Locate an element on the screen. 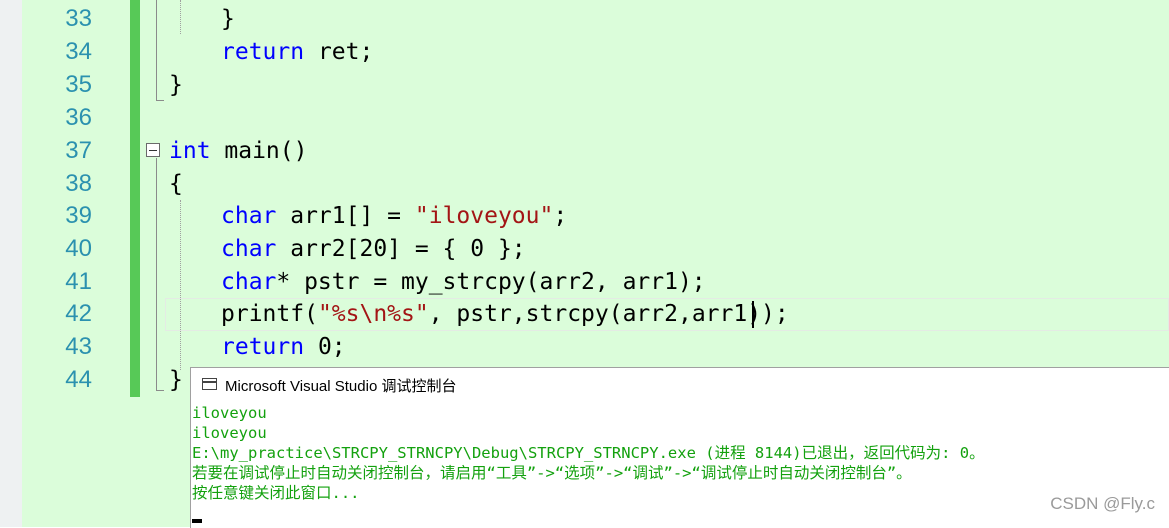 This screenshot has height=528, width=1169. string-token: "iloveyou" is located at coordinates (484, 216).